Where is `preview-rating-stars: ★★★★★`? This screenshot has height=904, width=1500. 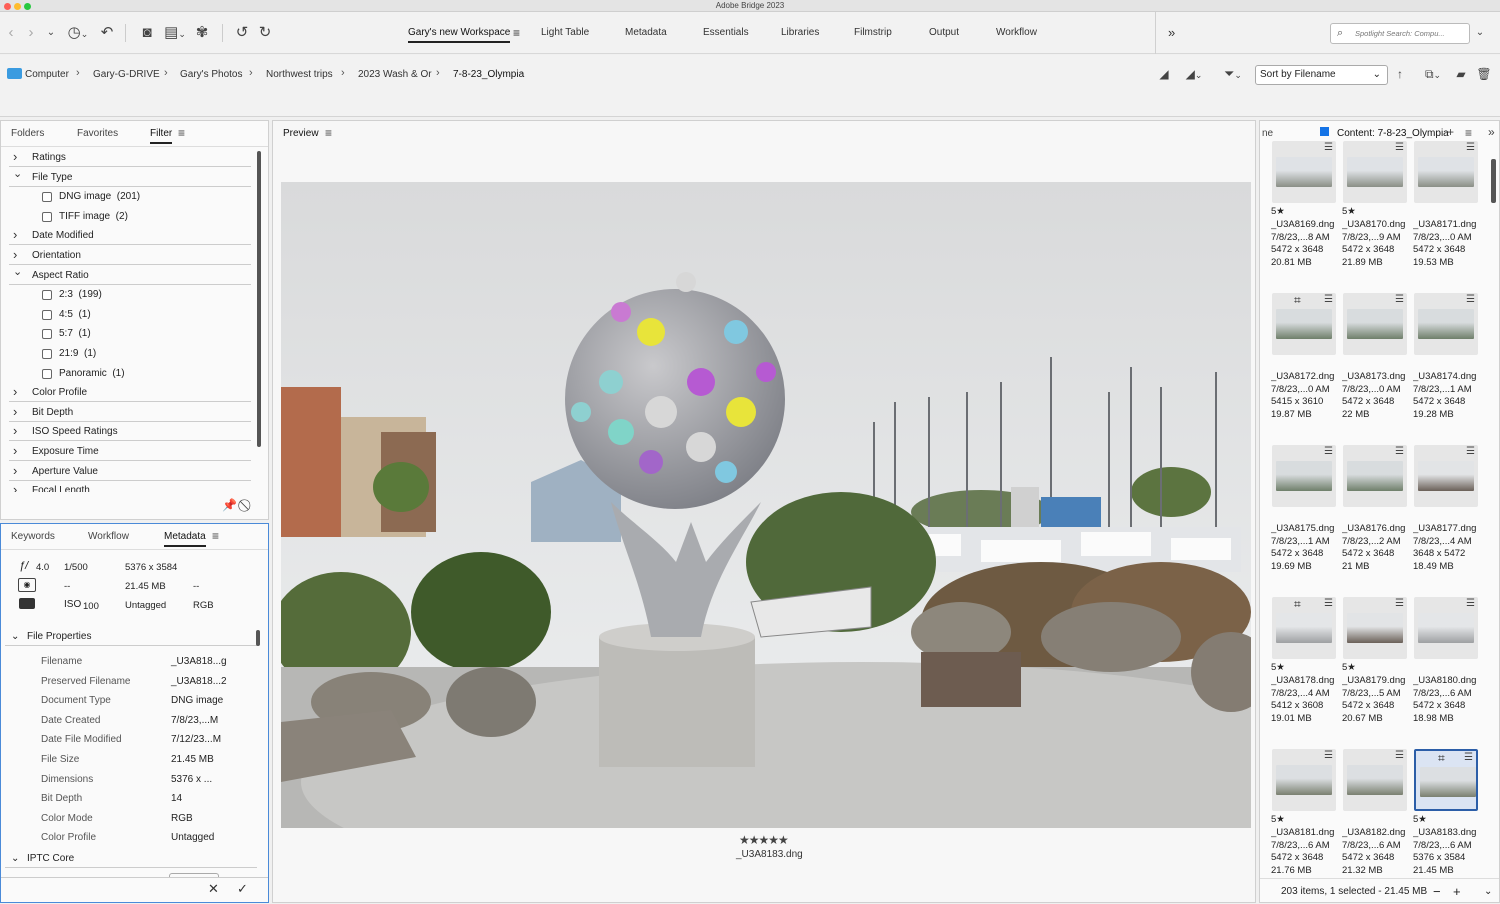
preview-rating-stars: ★★★★★ is located at coordinates (764, 840).